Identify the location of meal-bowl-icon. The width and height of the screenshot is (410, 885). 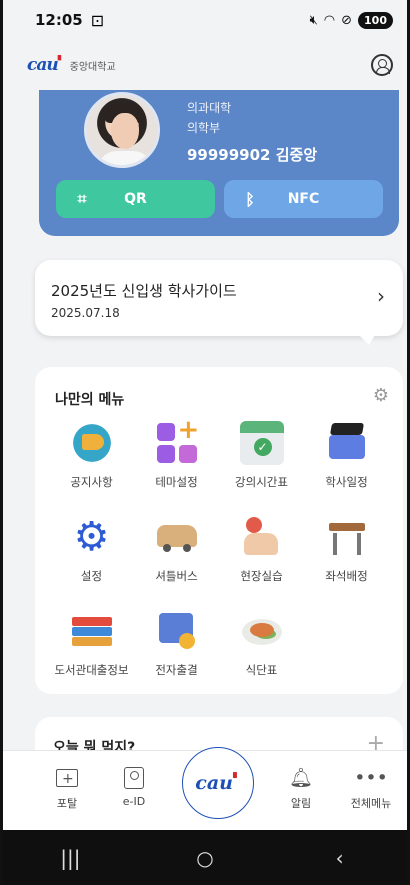
(262, 631).